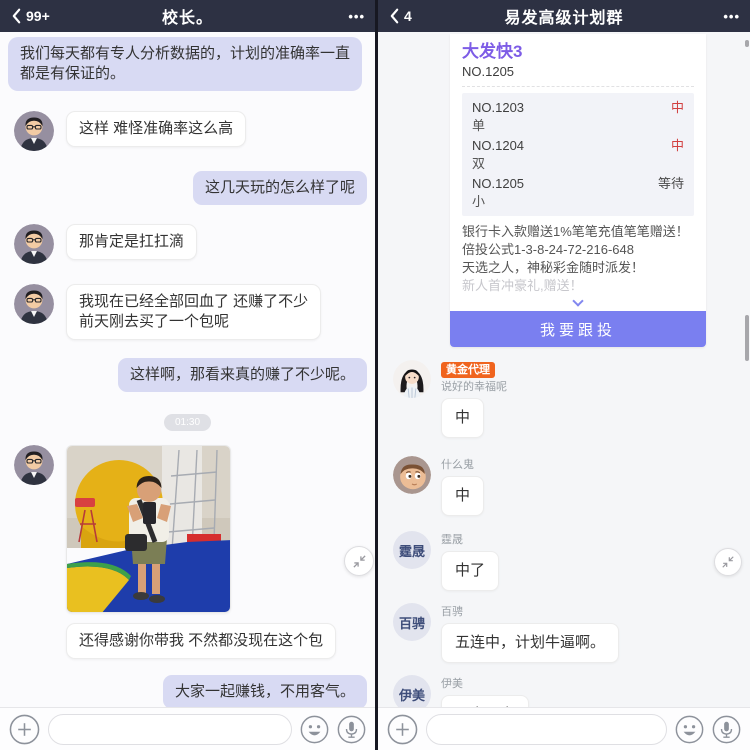 The width and height of the screenshot is (750, 750). I want to click on selfie-photo, so click(148, 529).